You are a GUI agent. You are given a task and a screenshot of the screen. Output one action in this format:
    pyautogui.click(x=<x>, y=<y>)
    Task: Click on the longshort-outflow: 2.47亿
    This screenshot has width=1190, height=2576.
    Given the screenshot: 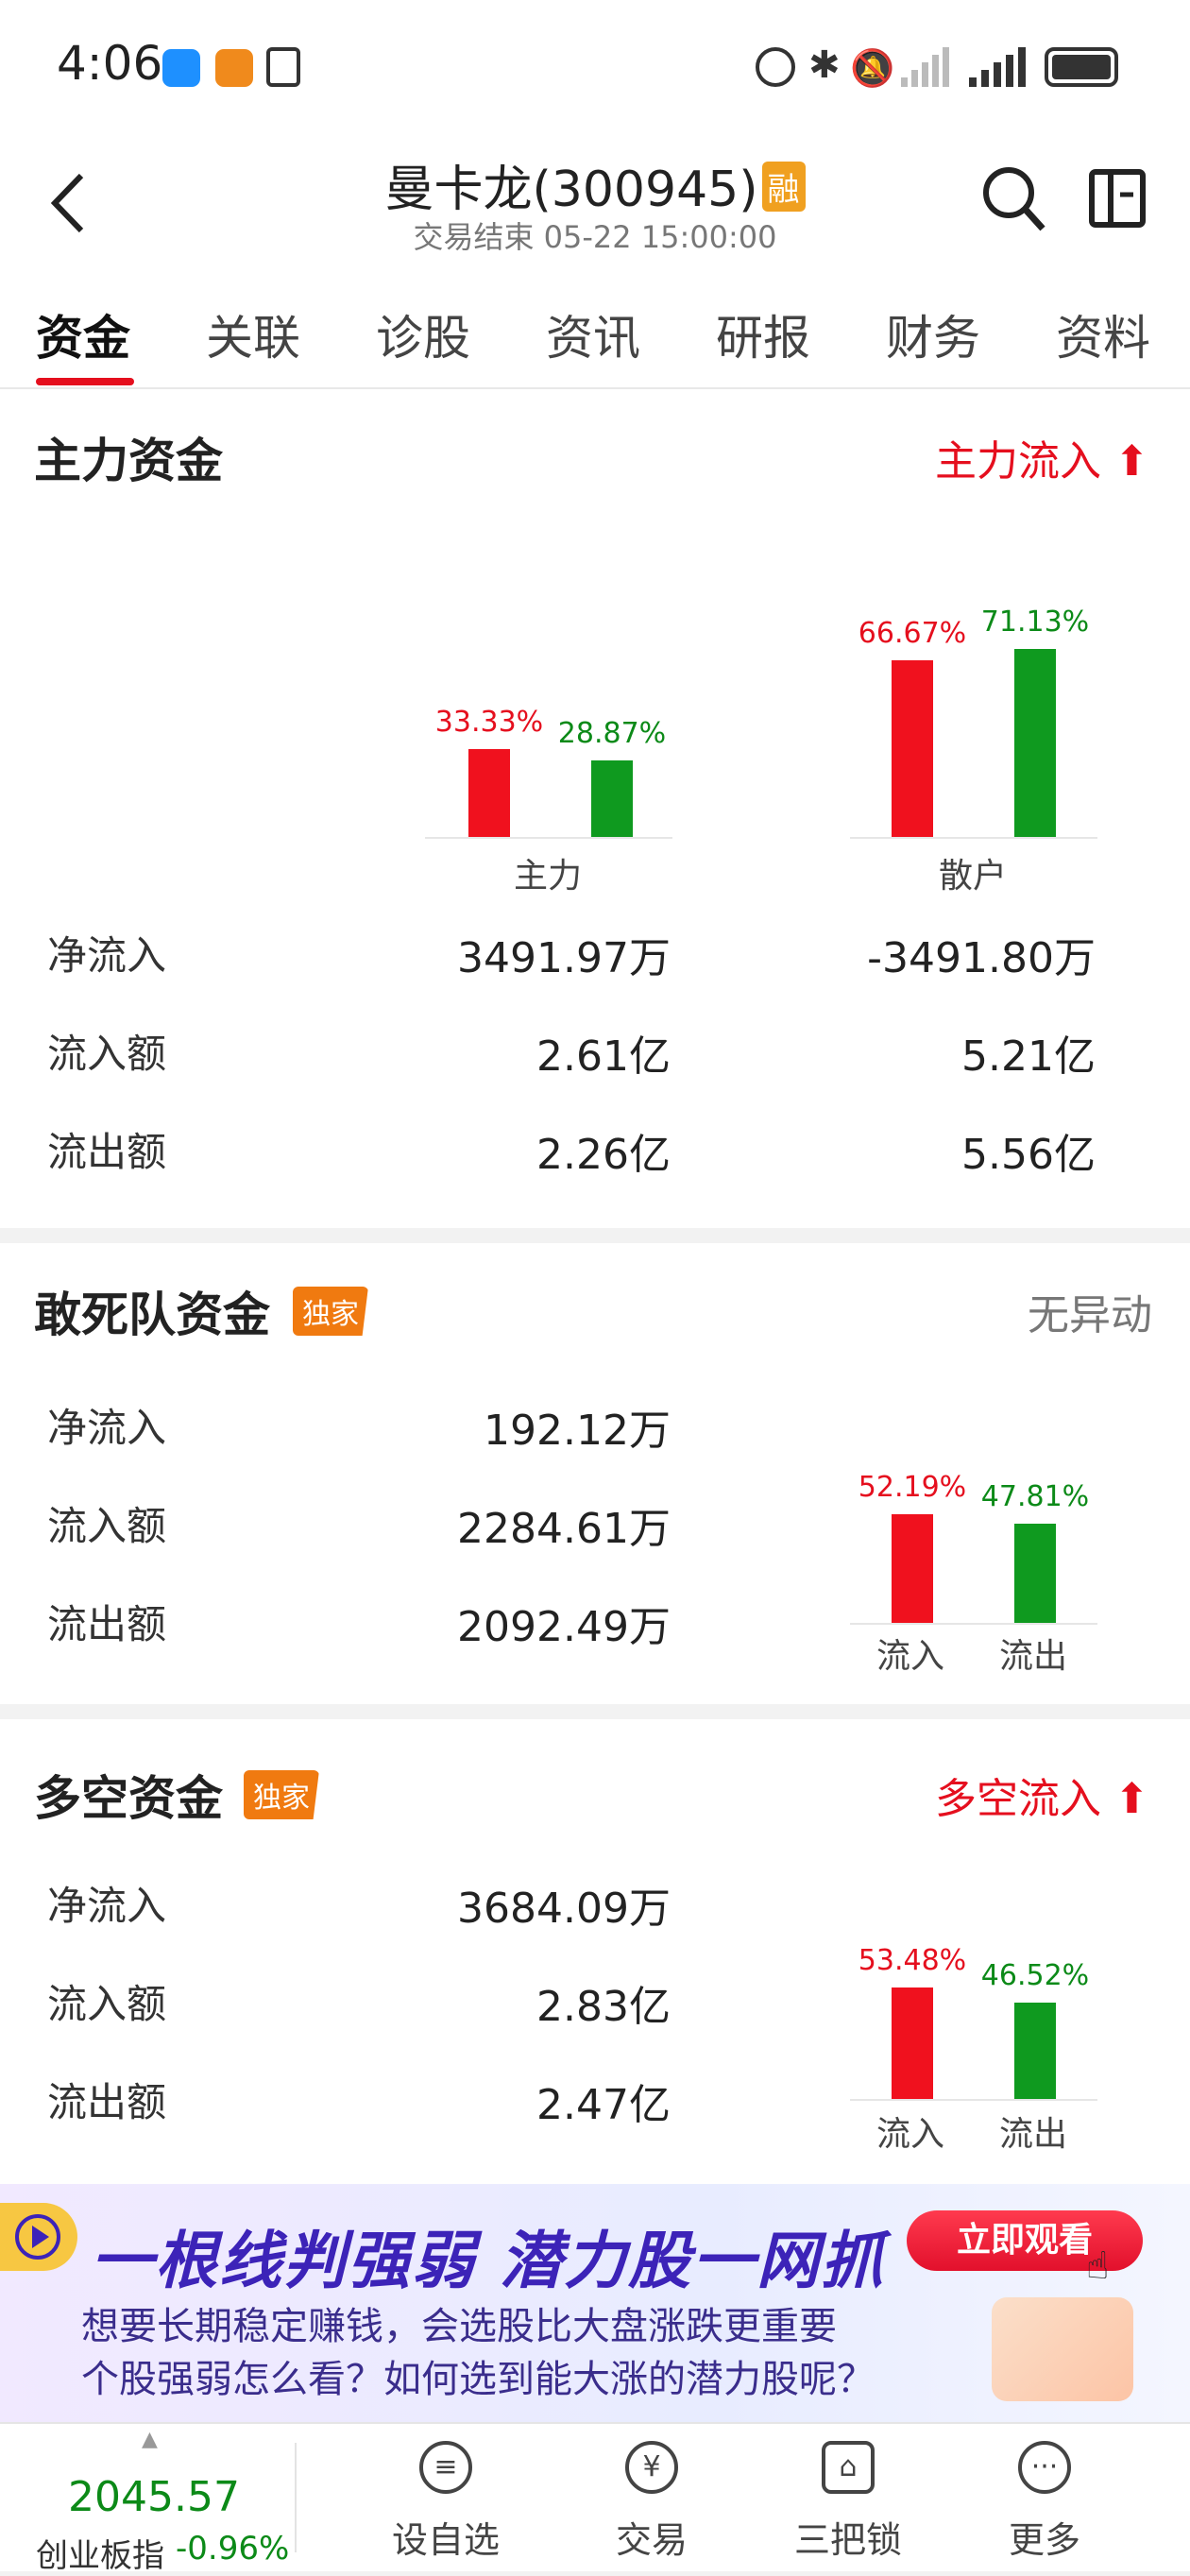 What is the action you would take?
    pyautogui.click(x=603, y=2105)
    